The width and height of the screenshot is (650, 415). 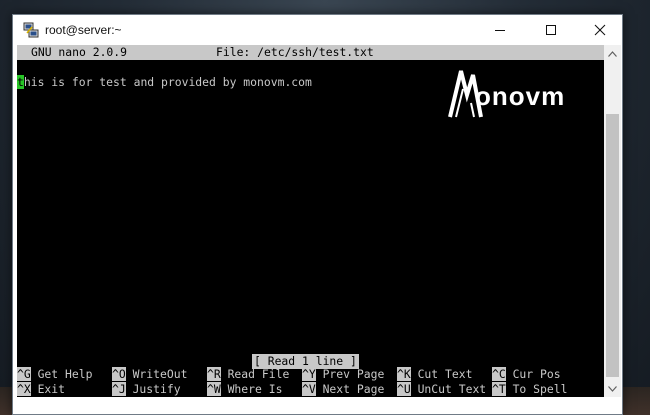 What do you see at coordinates (612, 245) in the screenshot?
I see `scrollbar-thumb` at bounding box center [612, 245].